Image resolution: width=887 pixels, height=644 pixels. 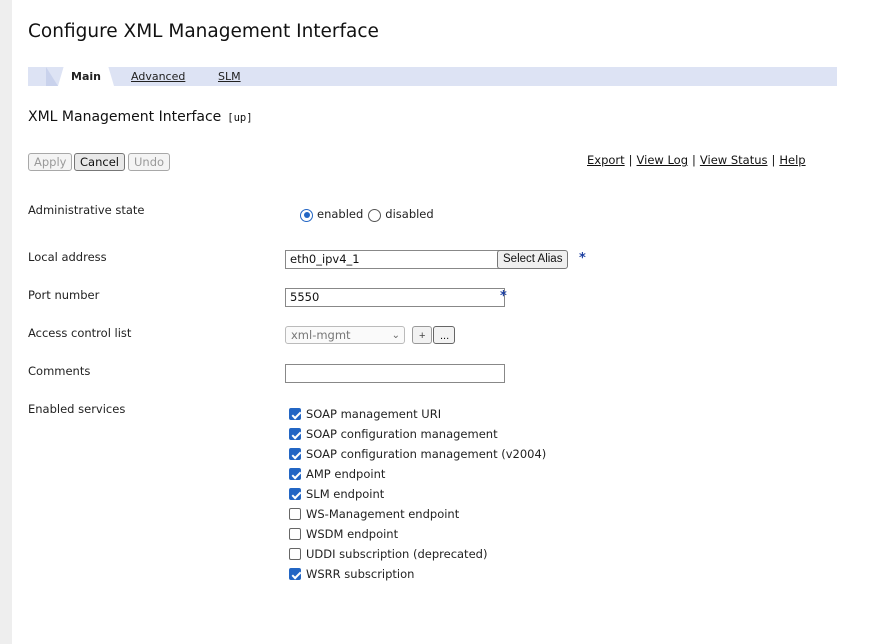 I want to click on page-title: Configure XML Management Interface, so click(x=203, y=31).